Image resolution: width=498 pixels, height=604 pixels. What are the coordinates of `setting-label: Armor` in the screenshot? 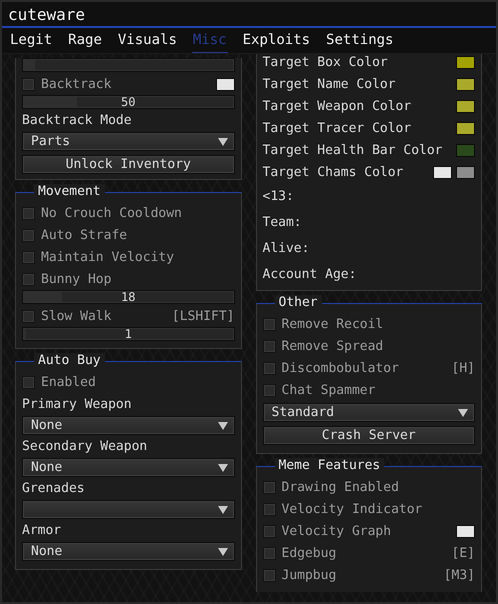 It's located at (42, 530).